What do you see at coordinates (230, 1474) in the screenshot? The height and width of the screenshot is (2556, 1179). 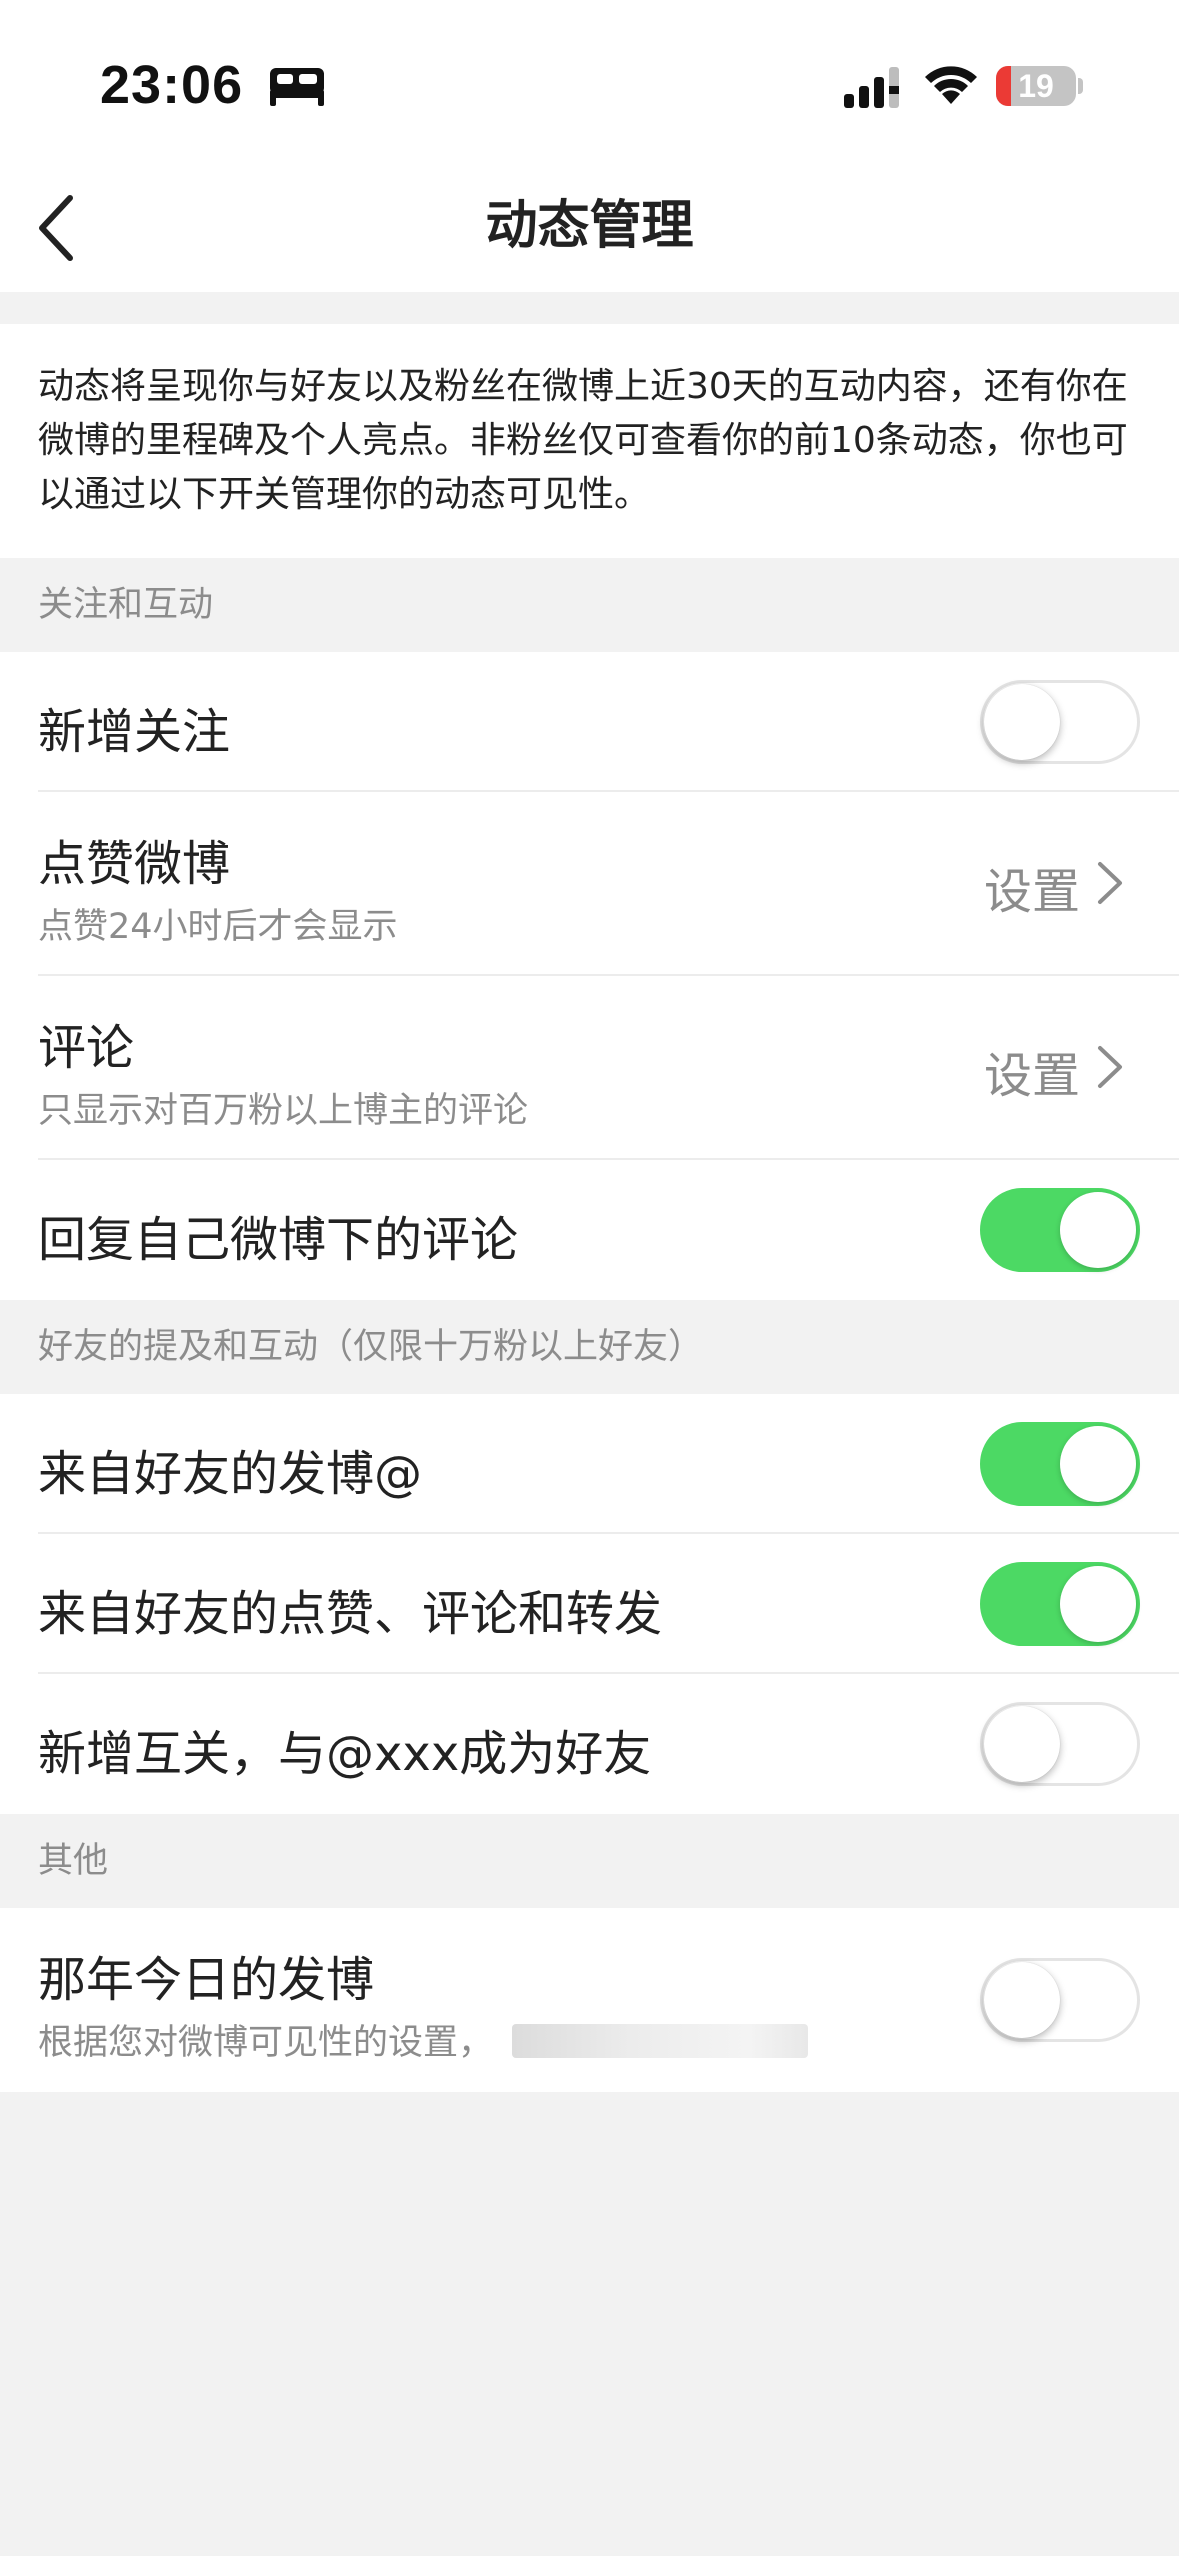 I see `setting-title: 来自好友的发博@` at bounding box center [230, 1474].